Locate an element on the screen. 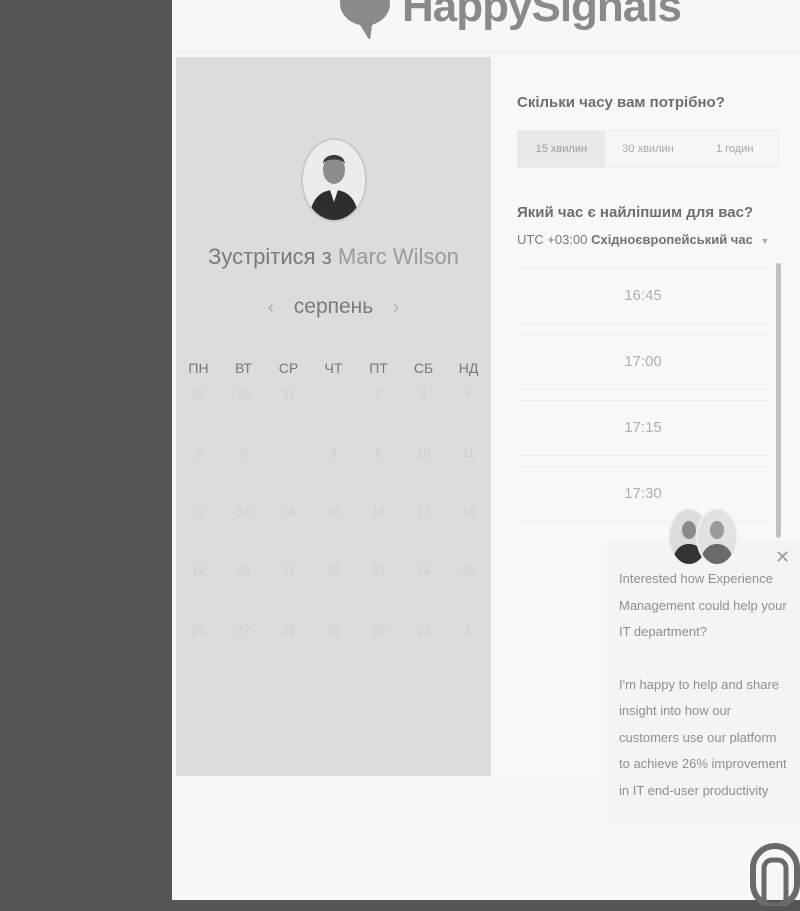 This screenshot has height=911, width=800. duration-selector: 15 хвилин 30 хвилин 1 годин is located at coordinates (648, 149).